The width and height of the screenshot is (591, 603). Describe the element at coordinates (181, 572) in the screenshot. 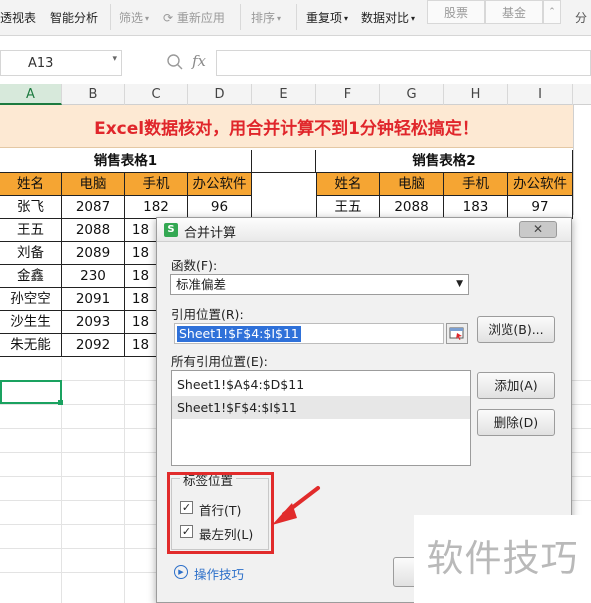

I see `play-icon: ▶` at that location.